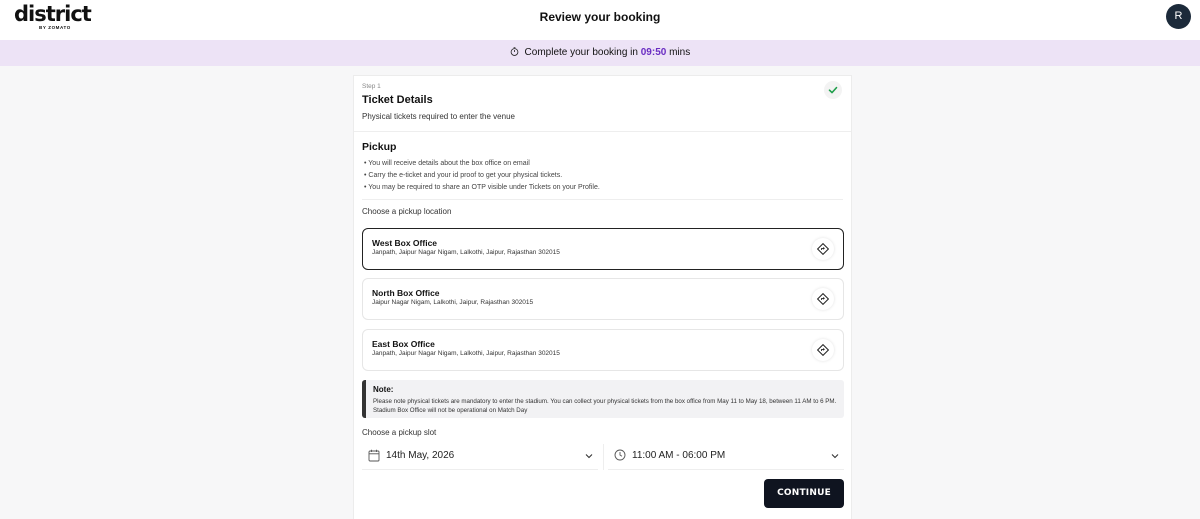 The height and width of the screenshot is (519, 1200). I want to click on avatar: R, so click(1178, 16).